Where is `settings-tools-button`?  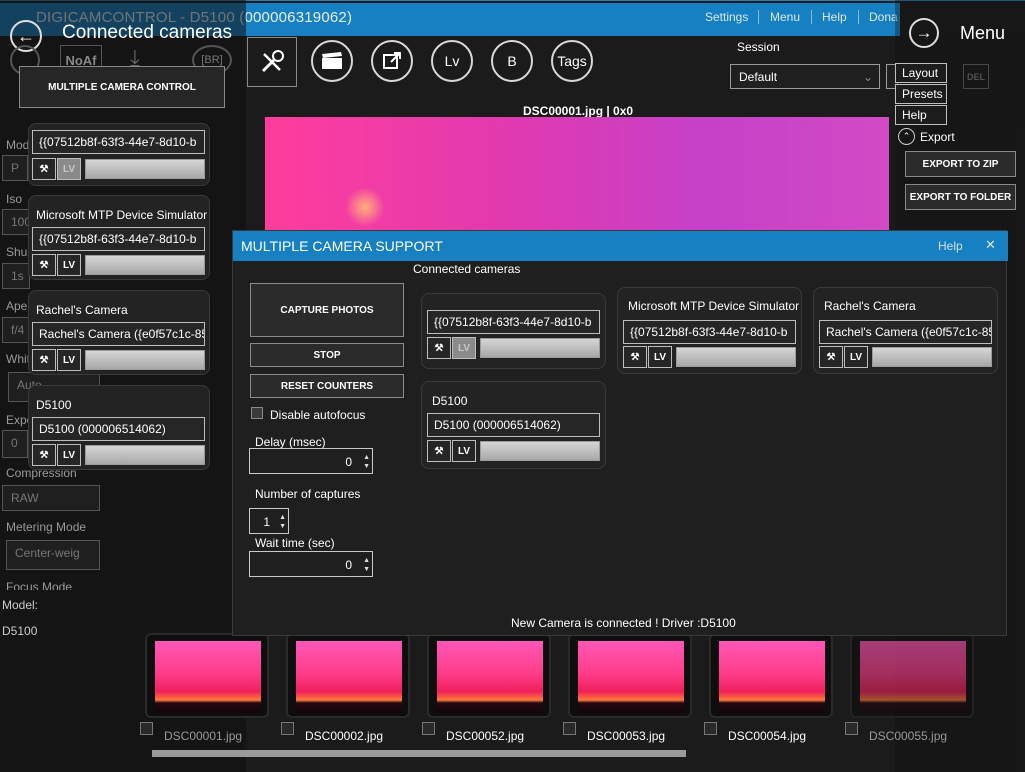
settings-tools-button is located at coordinates (272, 62).